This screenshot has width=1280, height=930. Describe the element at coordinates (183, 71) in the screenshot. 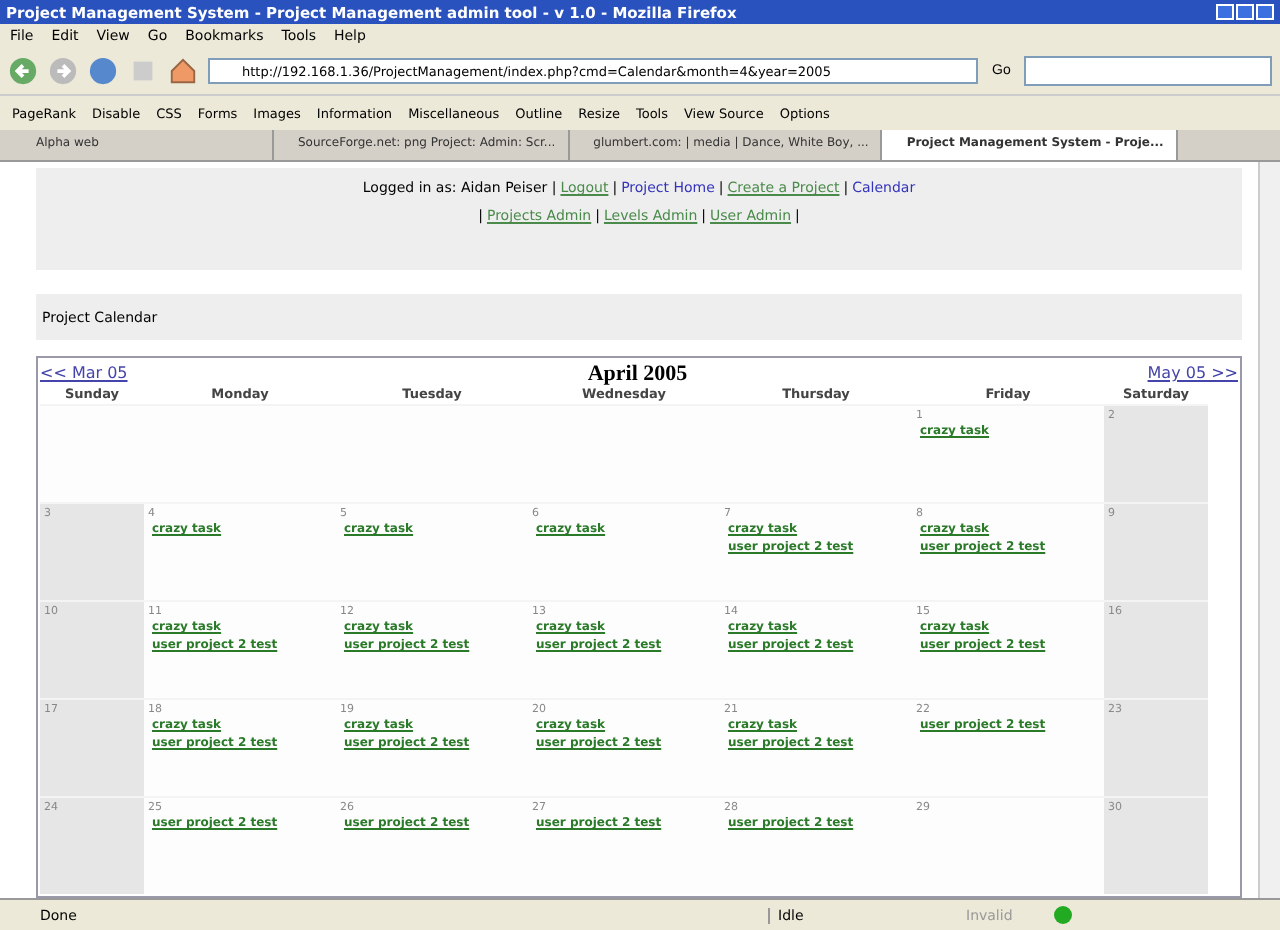

I see `home-icon` at that location.